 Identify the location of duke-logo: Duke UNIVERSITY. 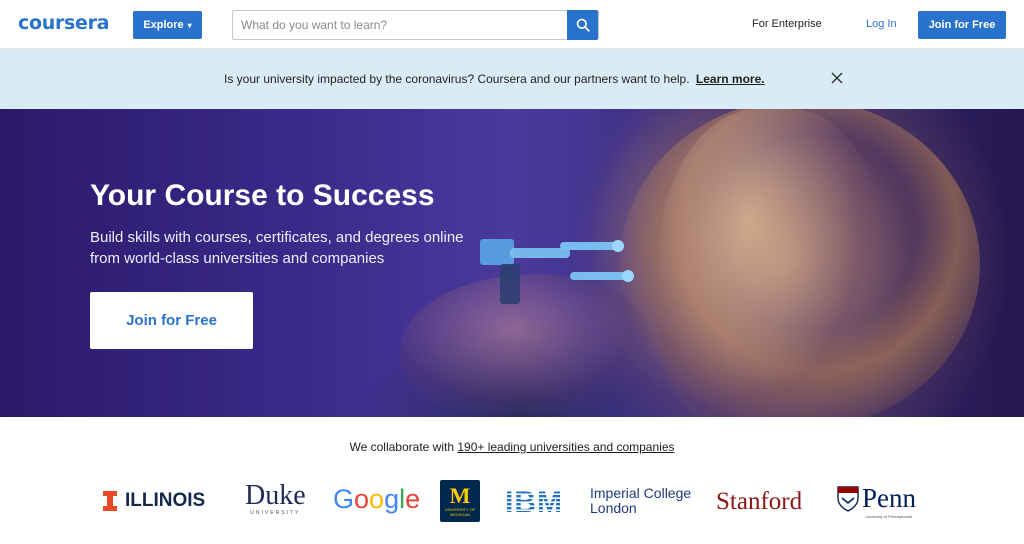
(275, 498).